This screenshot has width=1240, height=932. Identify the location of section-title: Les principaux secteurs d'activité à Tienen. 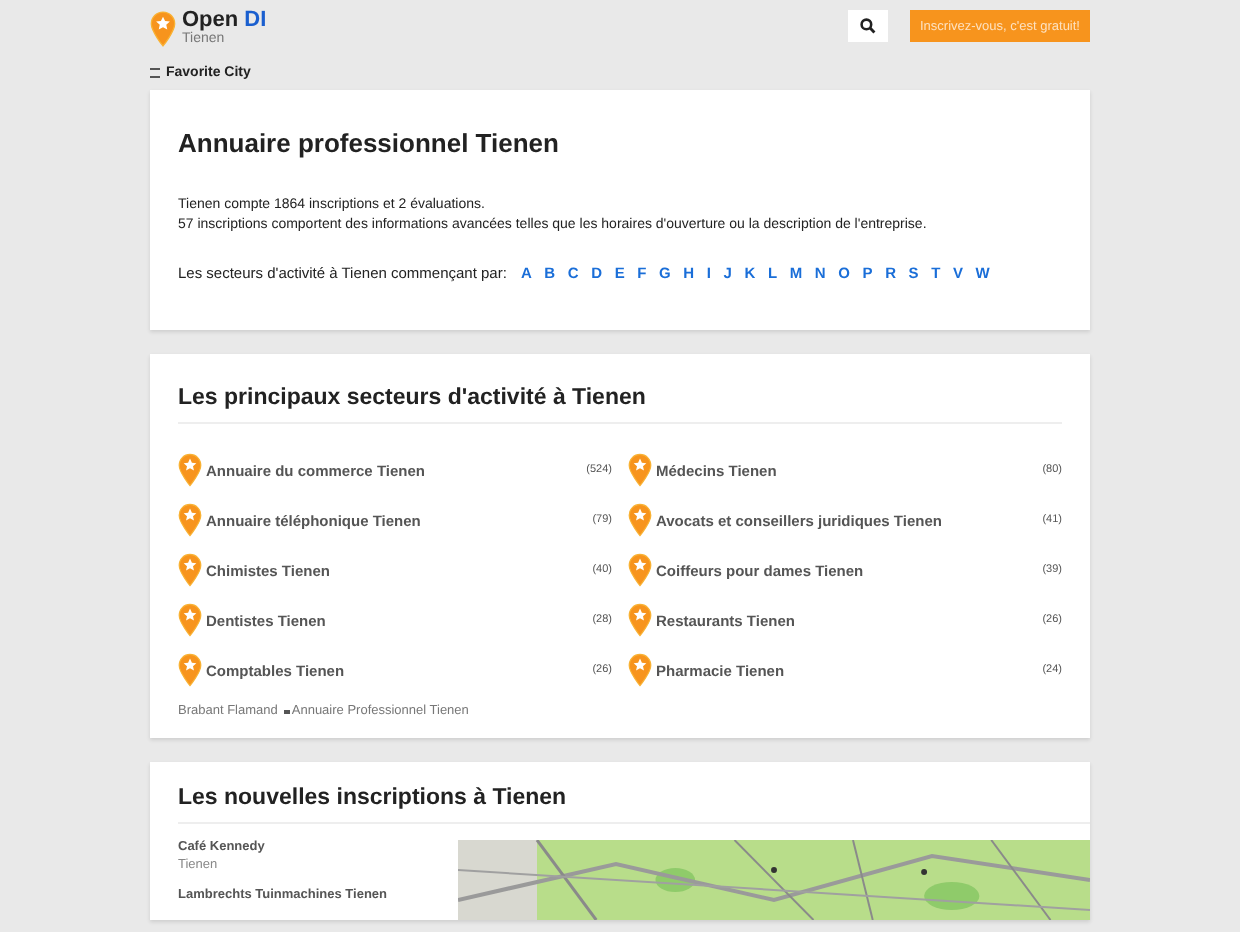
(620, 405).